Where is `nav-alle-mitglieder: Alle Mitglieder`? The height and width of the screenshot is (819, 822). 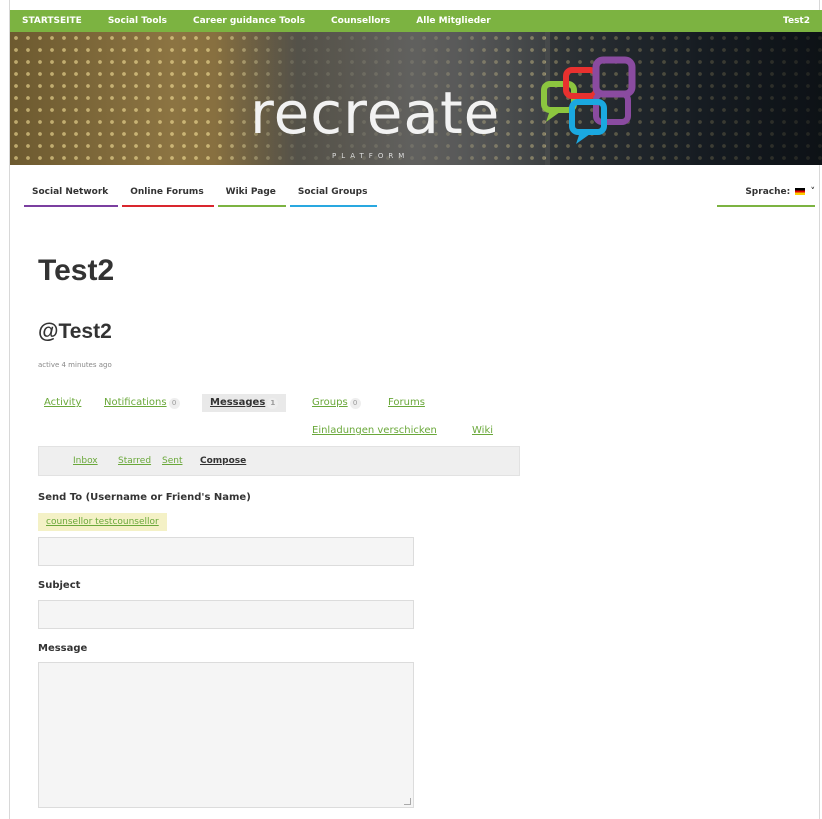 nav-alle-mitglieder: Alle Mitglieder is located at coordinates (453, 21).